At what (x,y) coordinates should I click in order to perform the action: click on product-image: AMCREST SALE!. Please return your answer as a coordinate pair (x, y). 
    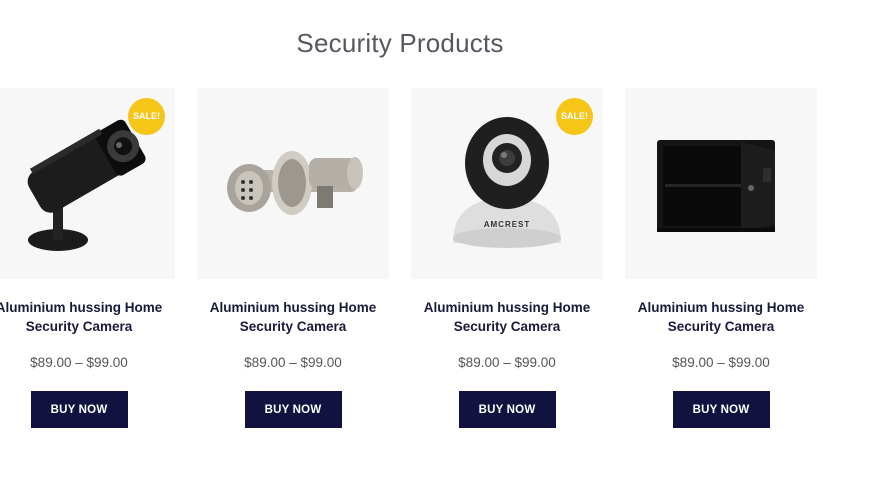
    Looking at the image, I should click on (507, 183).